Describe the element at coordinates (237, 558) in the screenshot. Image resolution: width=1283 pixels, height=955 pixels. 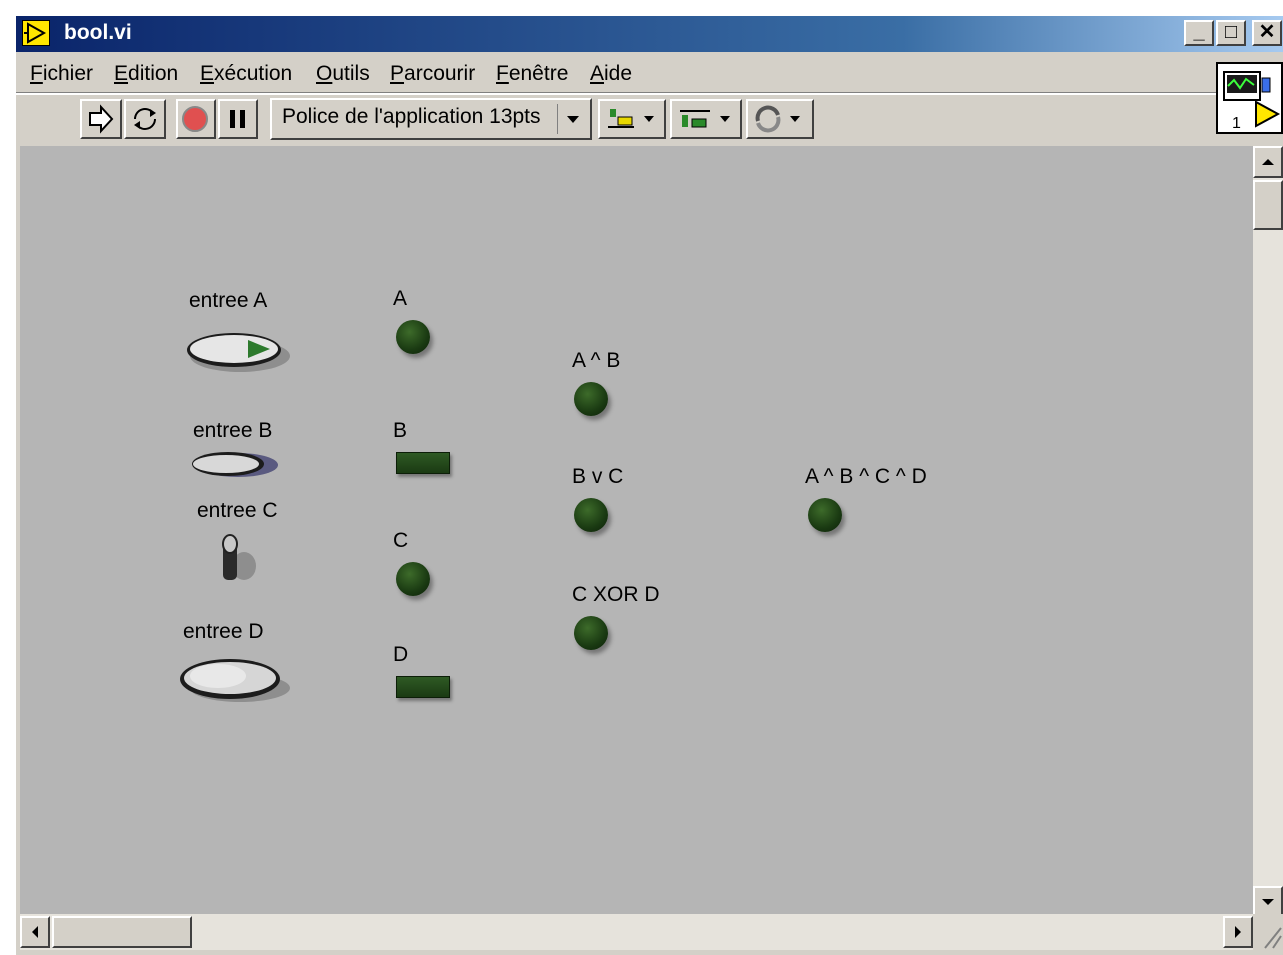
I see `entree-c-toggle` at that location.